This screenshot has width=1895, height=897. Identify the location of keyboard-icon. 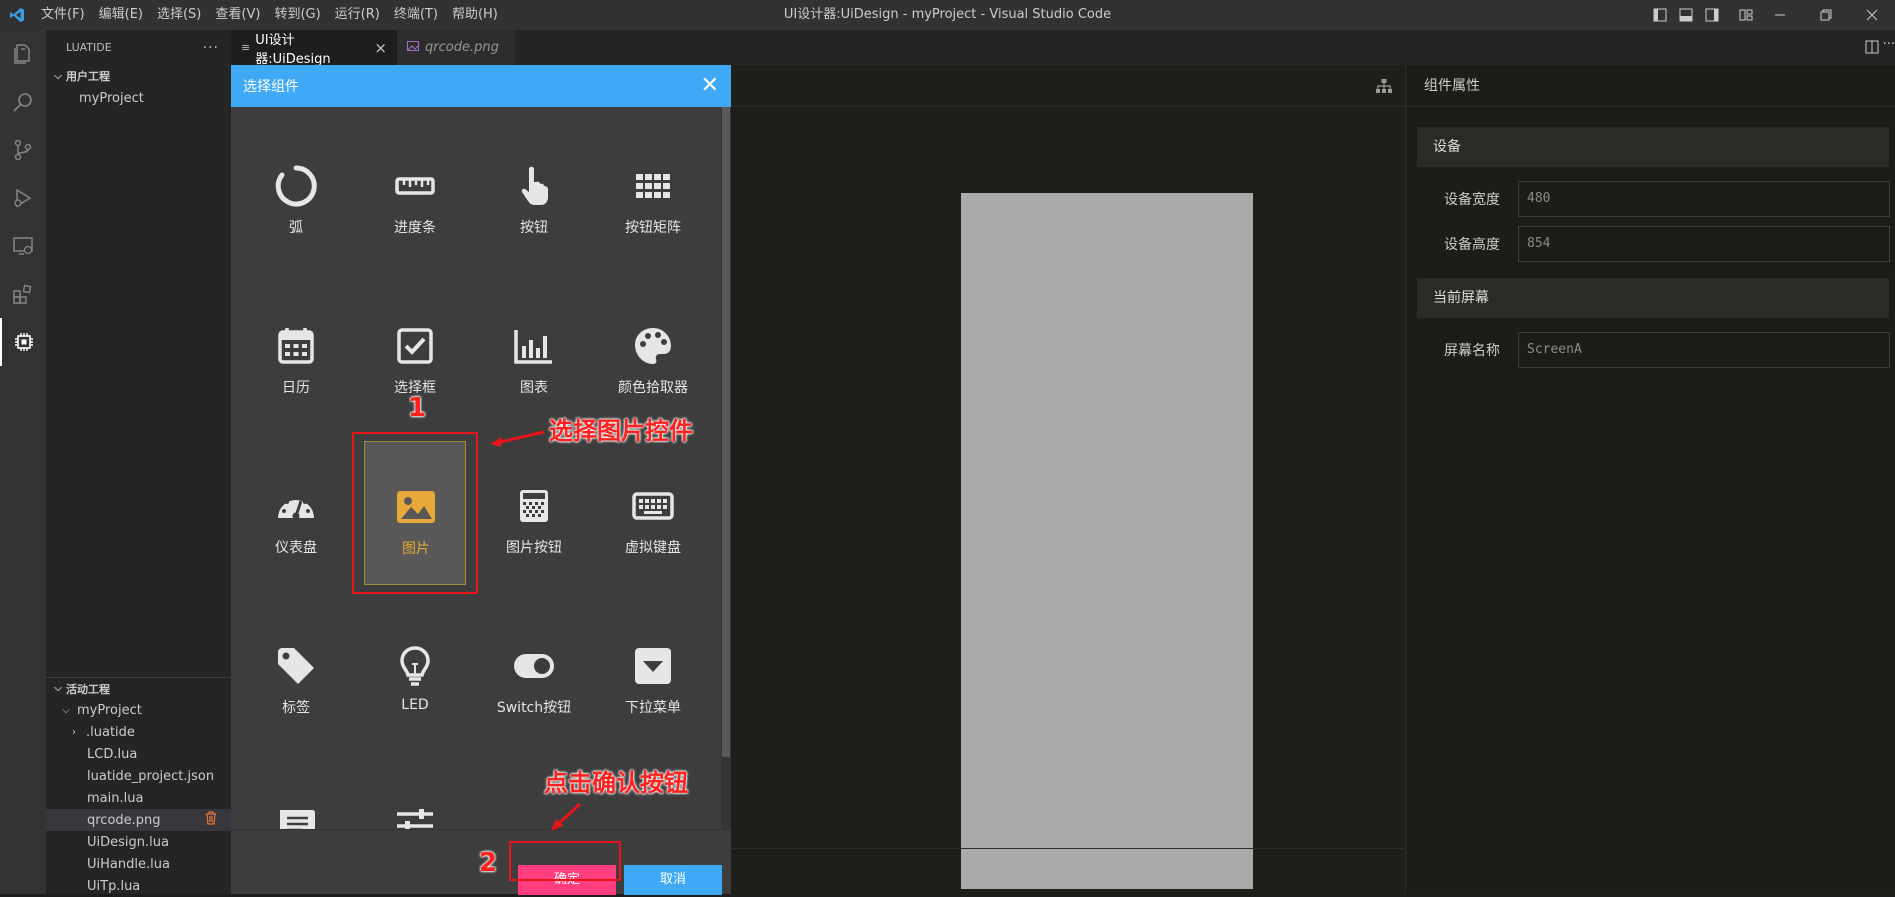
(653, 506).